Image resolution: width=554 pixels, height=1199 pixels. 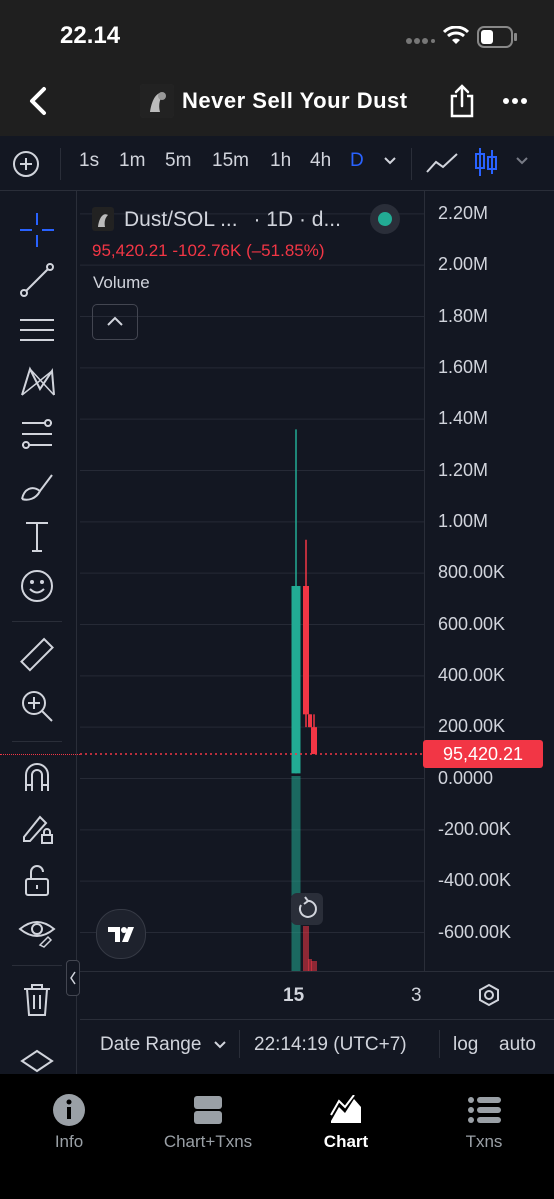 I want to click on price-tick-label: -600.00K, so click(x=475, y=931).